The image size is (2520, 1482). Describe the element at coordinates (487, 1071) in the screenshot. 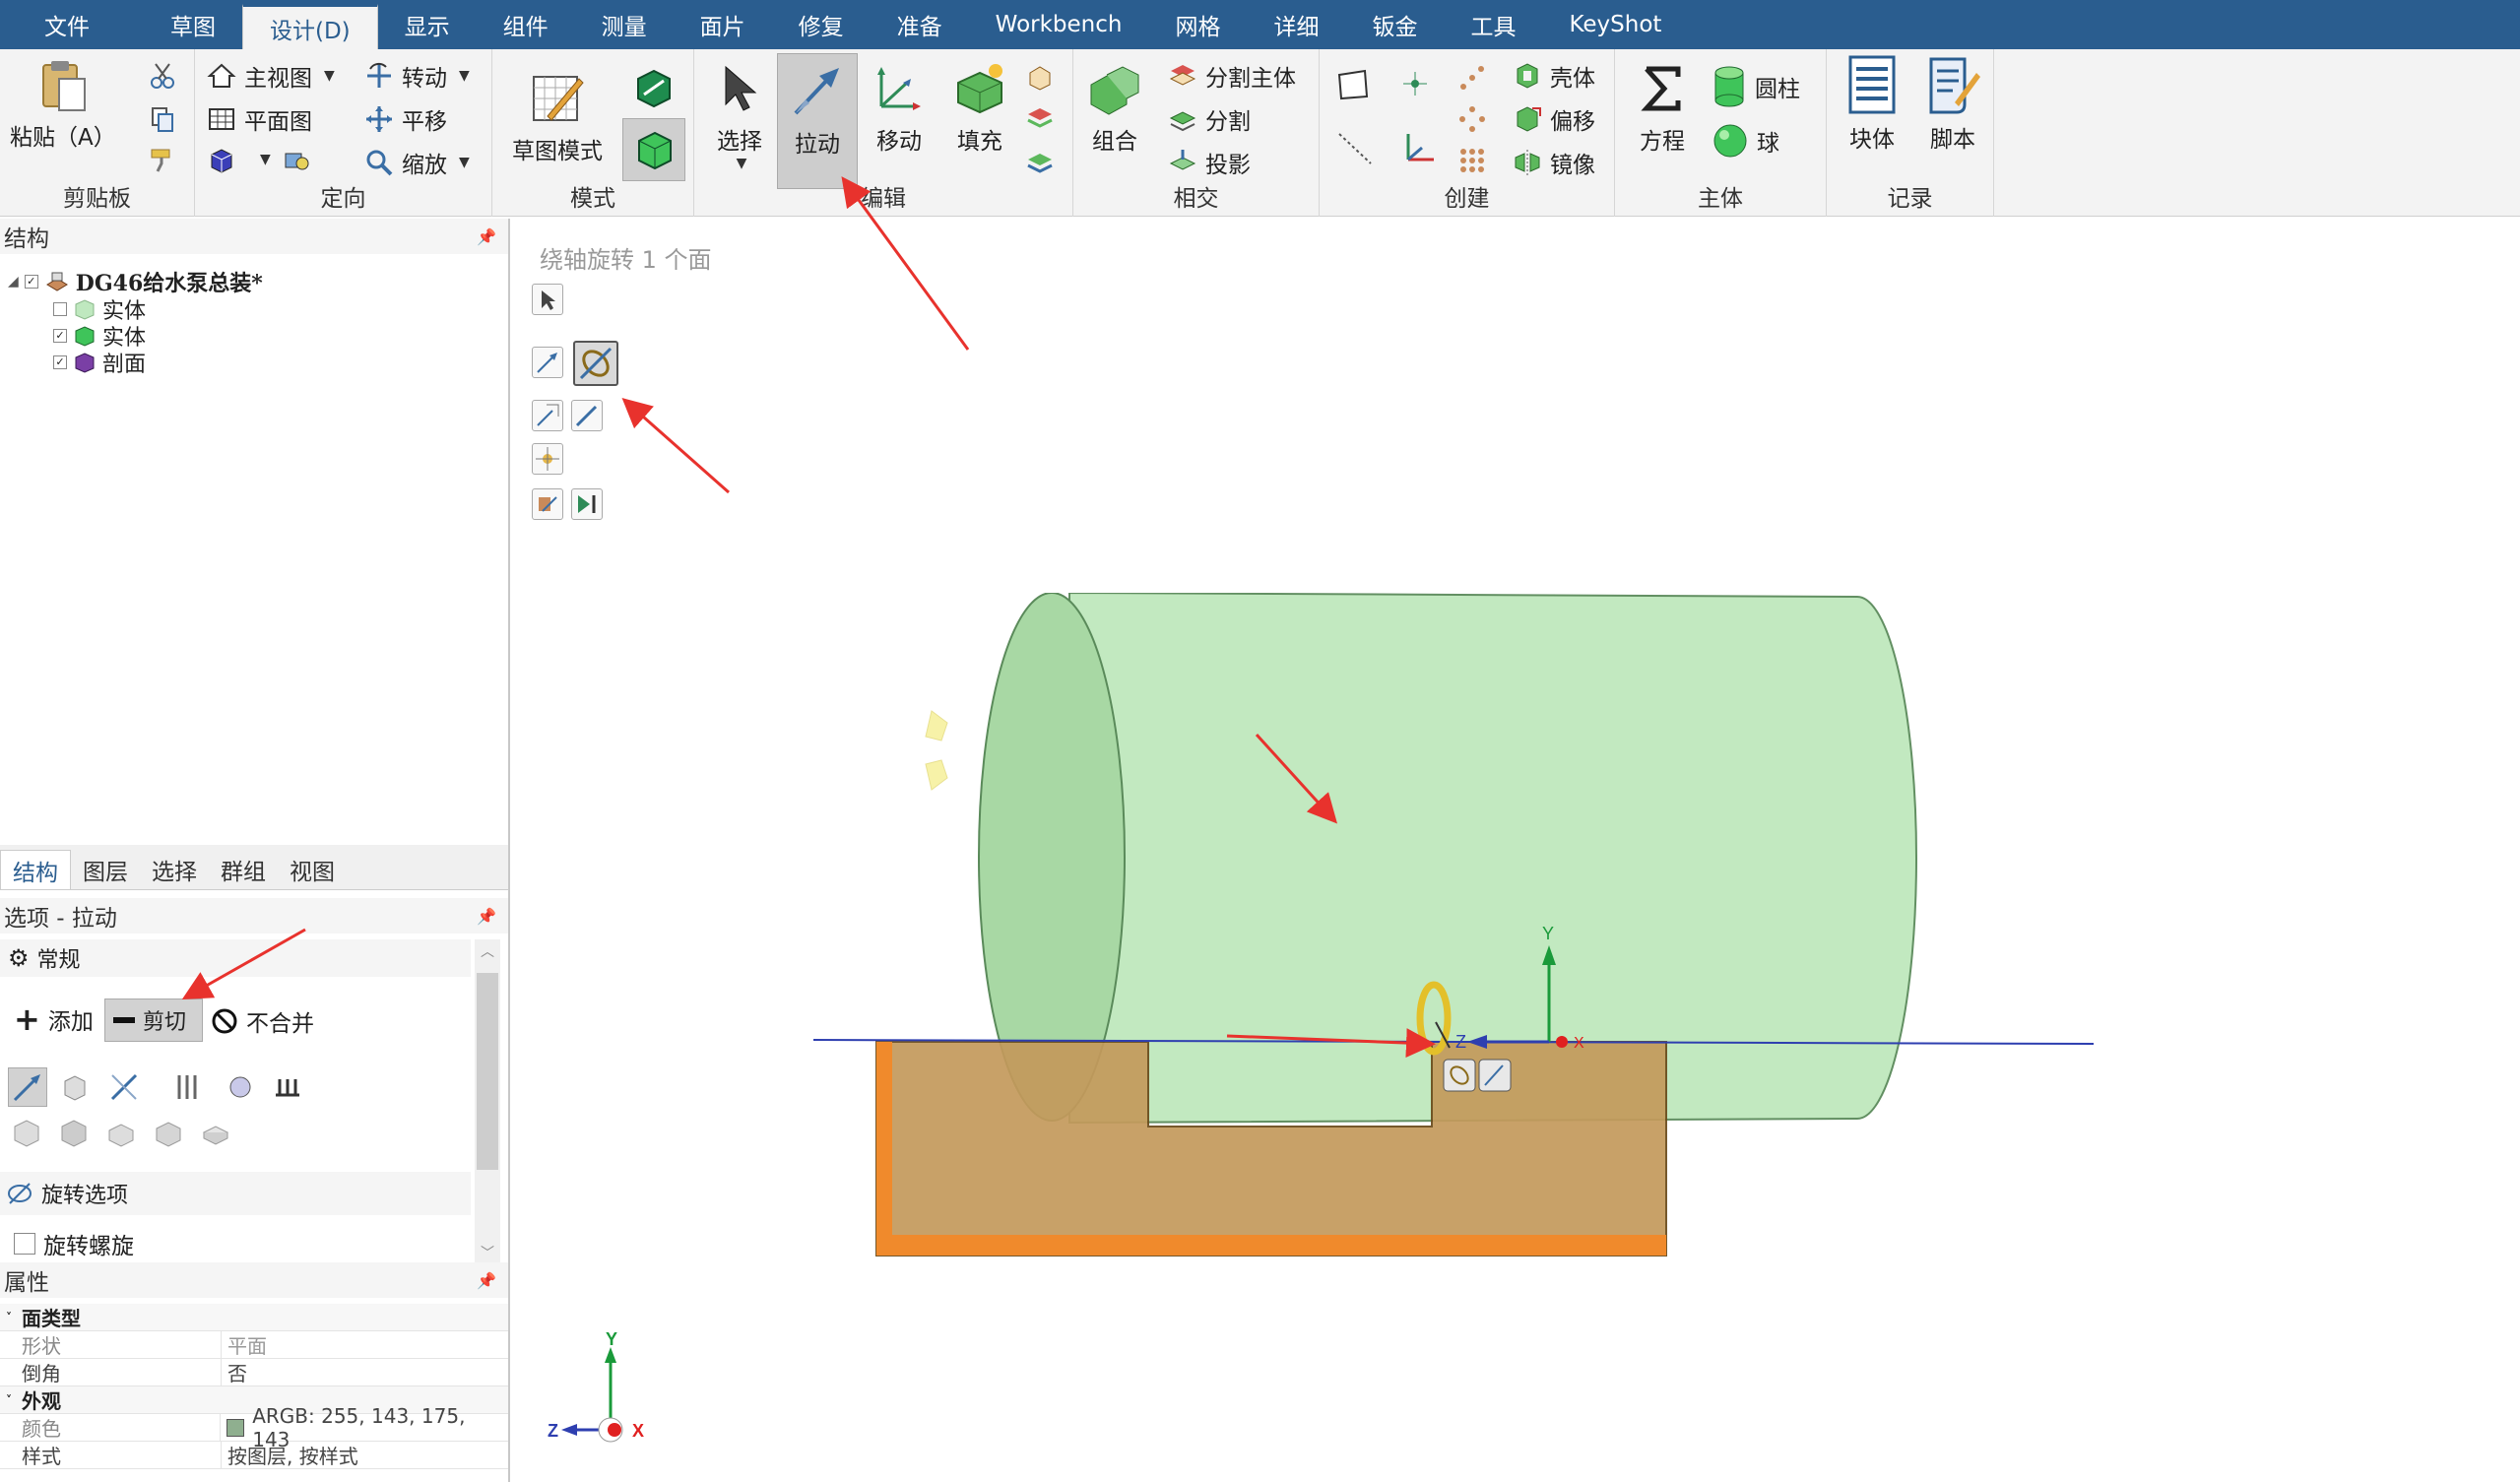

I see `scrollbar-thumb` at that location.